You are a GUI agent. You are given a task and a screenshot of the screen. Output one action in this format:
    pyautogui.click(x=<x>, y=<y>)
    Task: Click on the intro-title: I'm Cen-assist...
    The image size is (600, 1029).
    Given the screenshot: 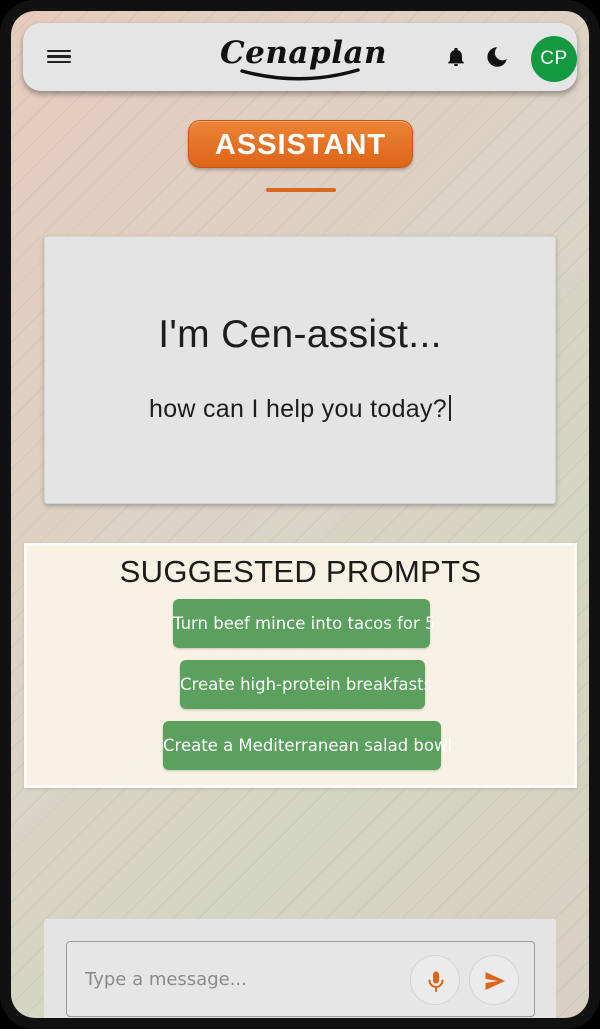 What is the action you would take?
    pyautogui.click(x=300, y=334)
    